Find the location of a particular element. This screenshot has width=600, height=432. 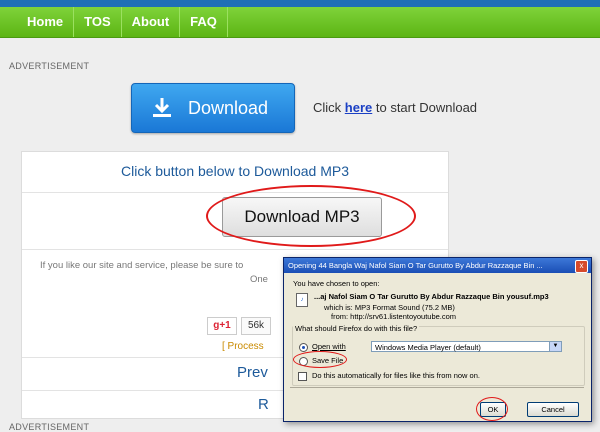

process-text: [ Process is located at coordinates (243, 346).